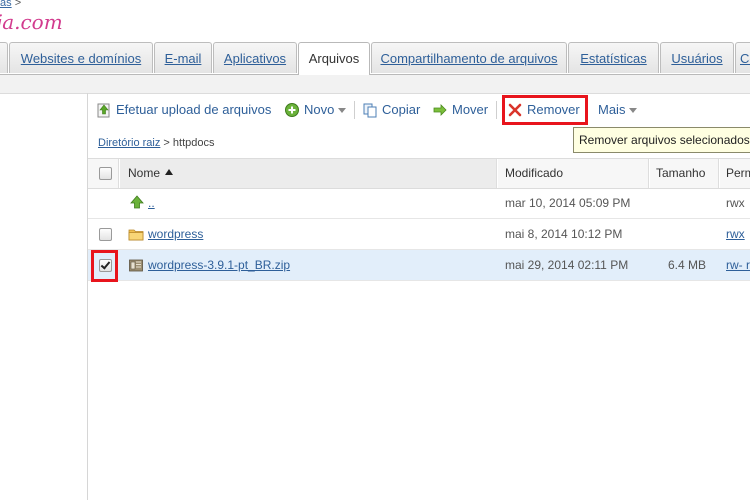  Describe the element at coordinates (391, 110) in the screenshot. I see `copy-button: Copiar` at that location.